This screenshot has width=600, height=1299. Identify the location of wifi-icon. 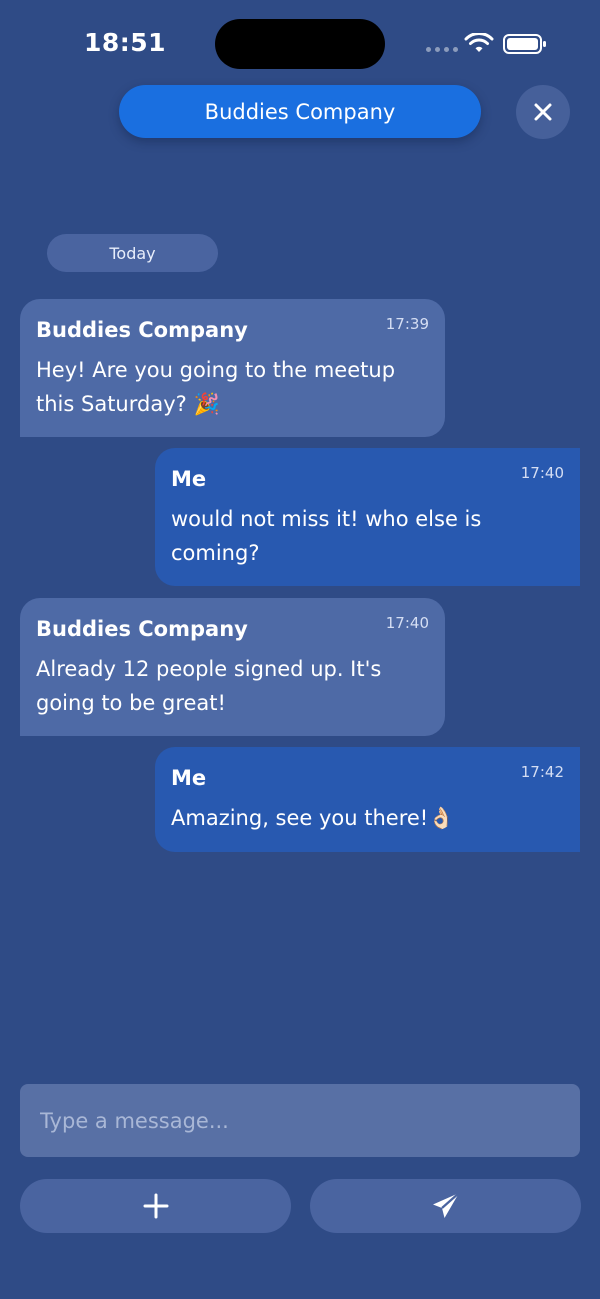
(479, 42).